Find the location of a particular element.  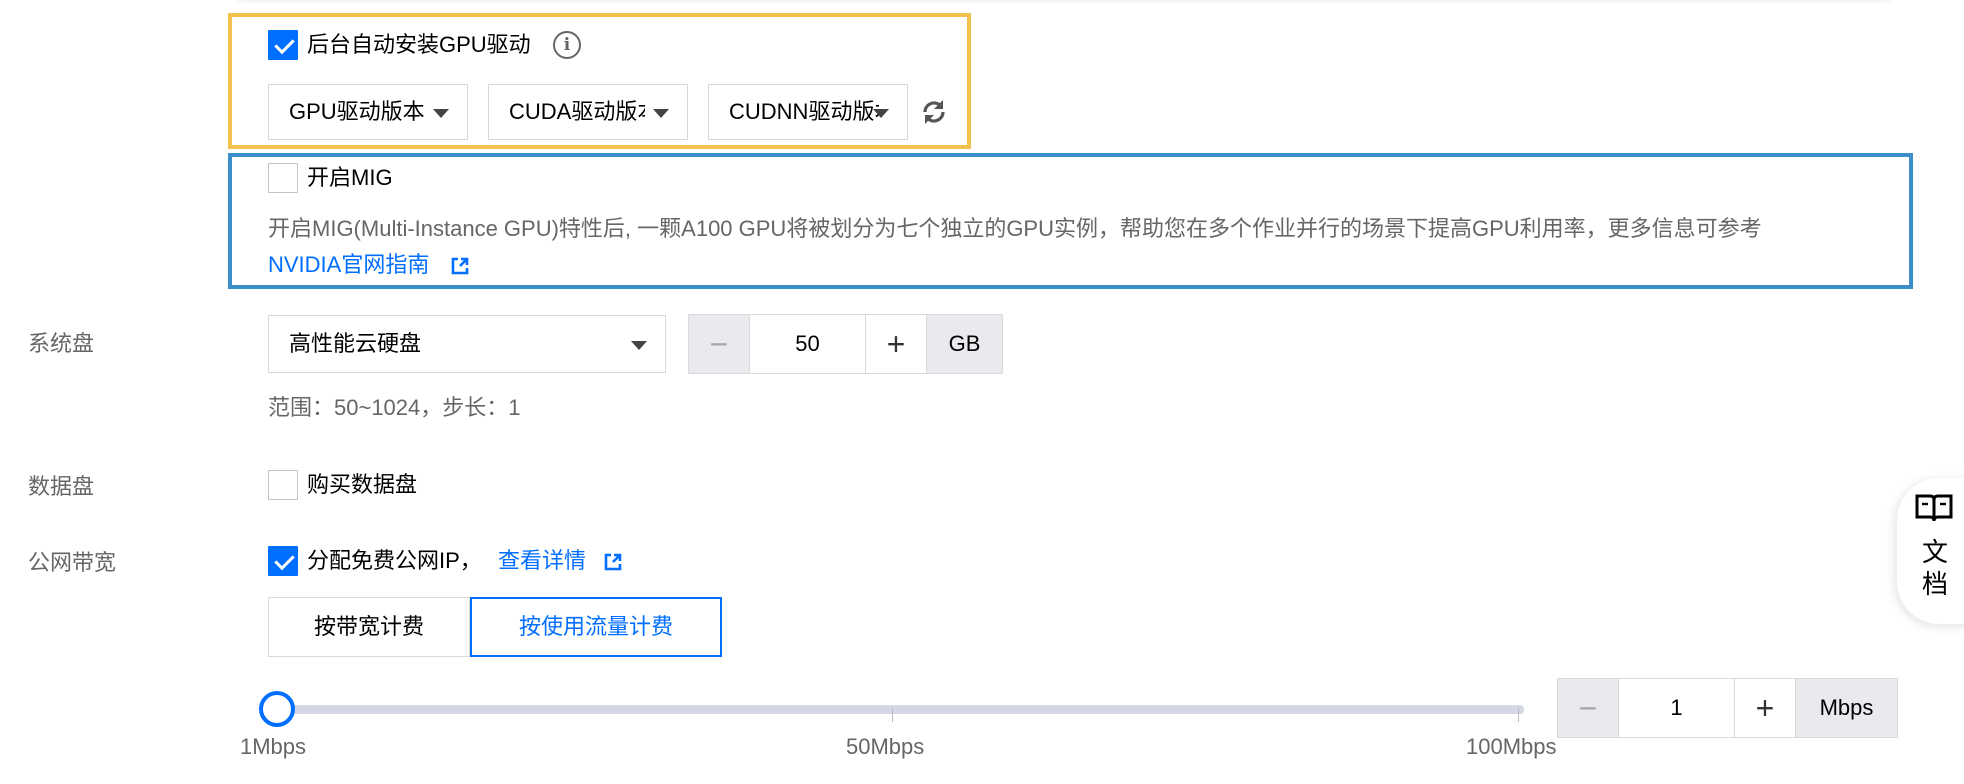

gpu-driver-version-value: GPU驱动版本 is located at coordinates (357, 111).